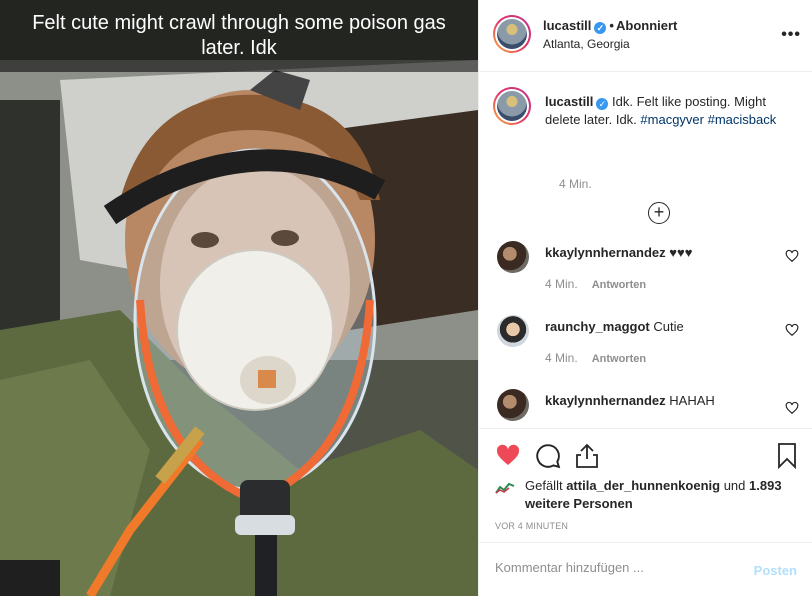 The height and width of the screenshot is (596, 812). What do you see at coordinates (775, 570) in the screenshot?
I see `post-comment-button: Posten` at bounding box center [775, 570].